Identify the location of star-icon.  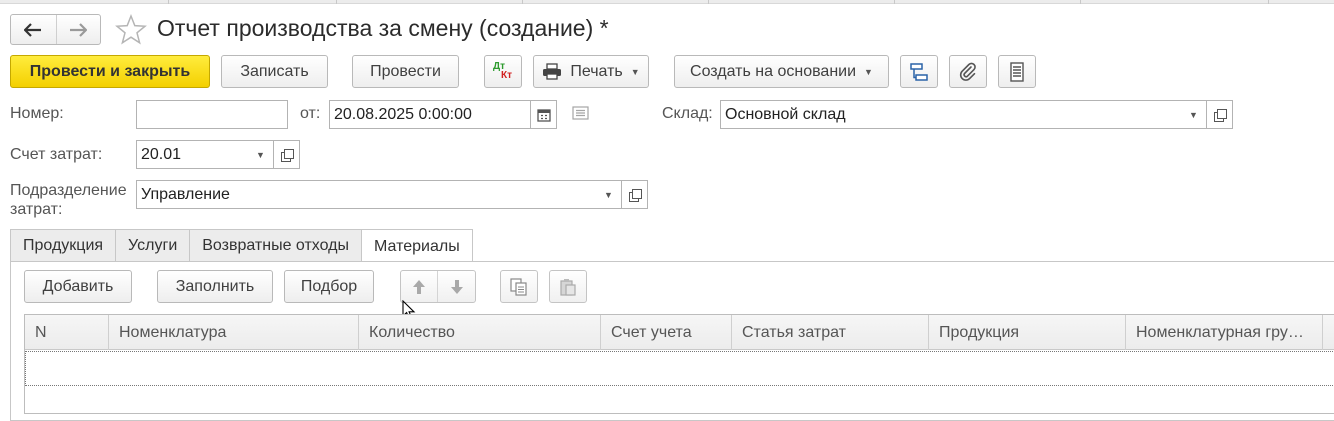
(131, 29).